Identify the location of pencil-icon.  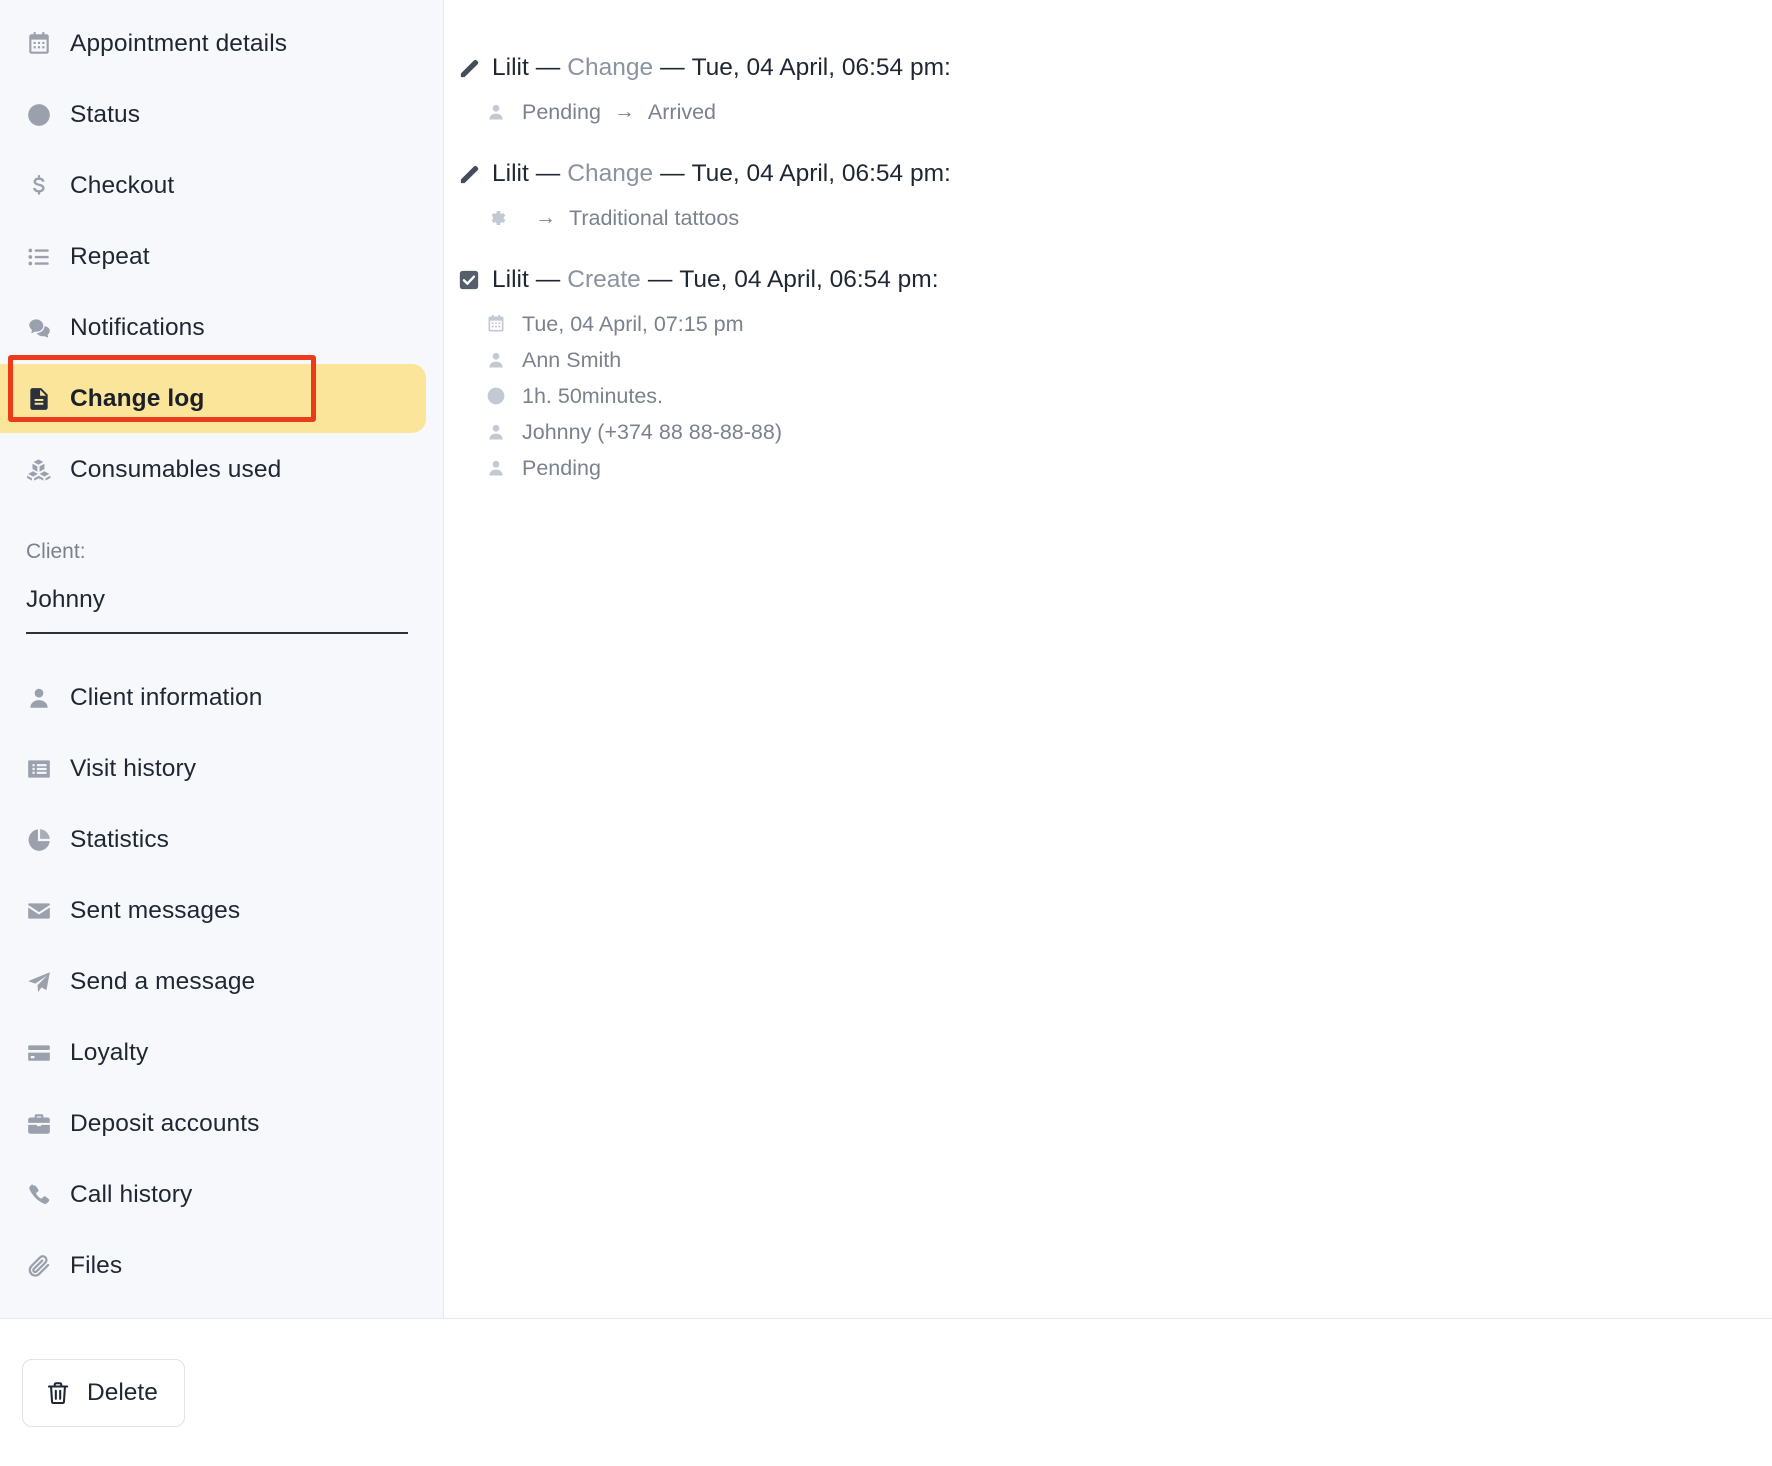
(473, 68).